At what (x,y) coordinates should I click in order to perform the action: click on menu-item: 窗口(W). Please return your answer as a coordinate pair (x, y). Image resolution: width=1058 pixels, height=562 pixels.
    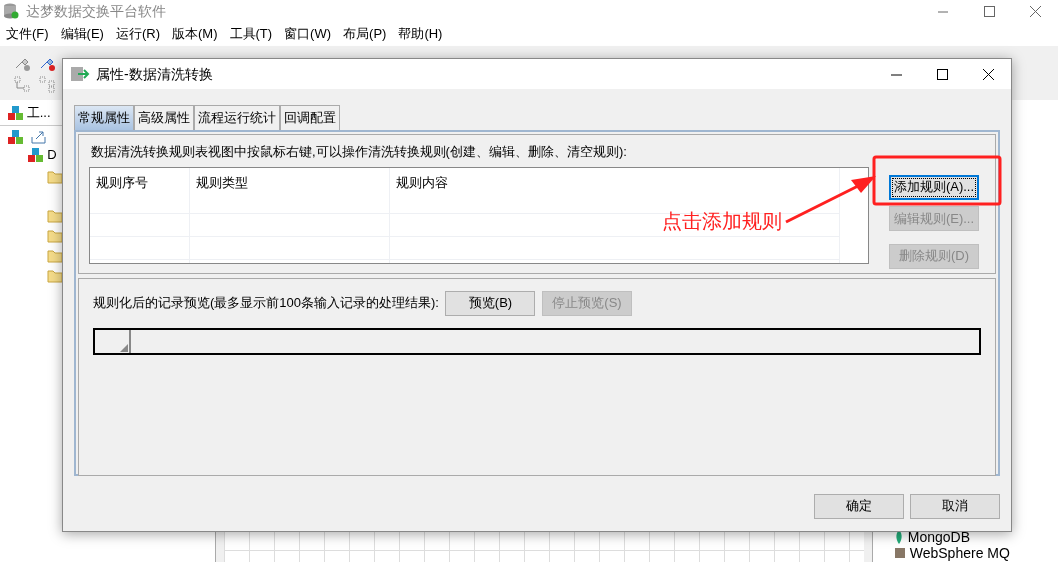
    Looking at the image, I should click on (308, 34).